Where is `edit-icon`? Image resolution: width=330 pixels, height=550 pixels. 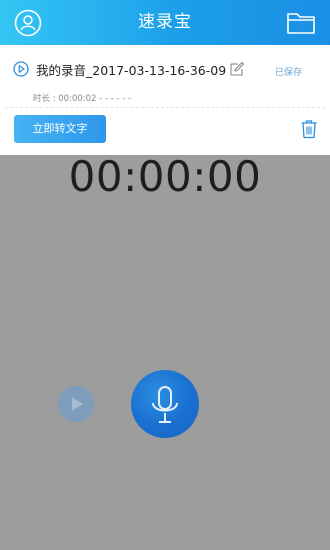
edit-icon is located at coordinates (237, 69).